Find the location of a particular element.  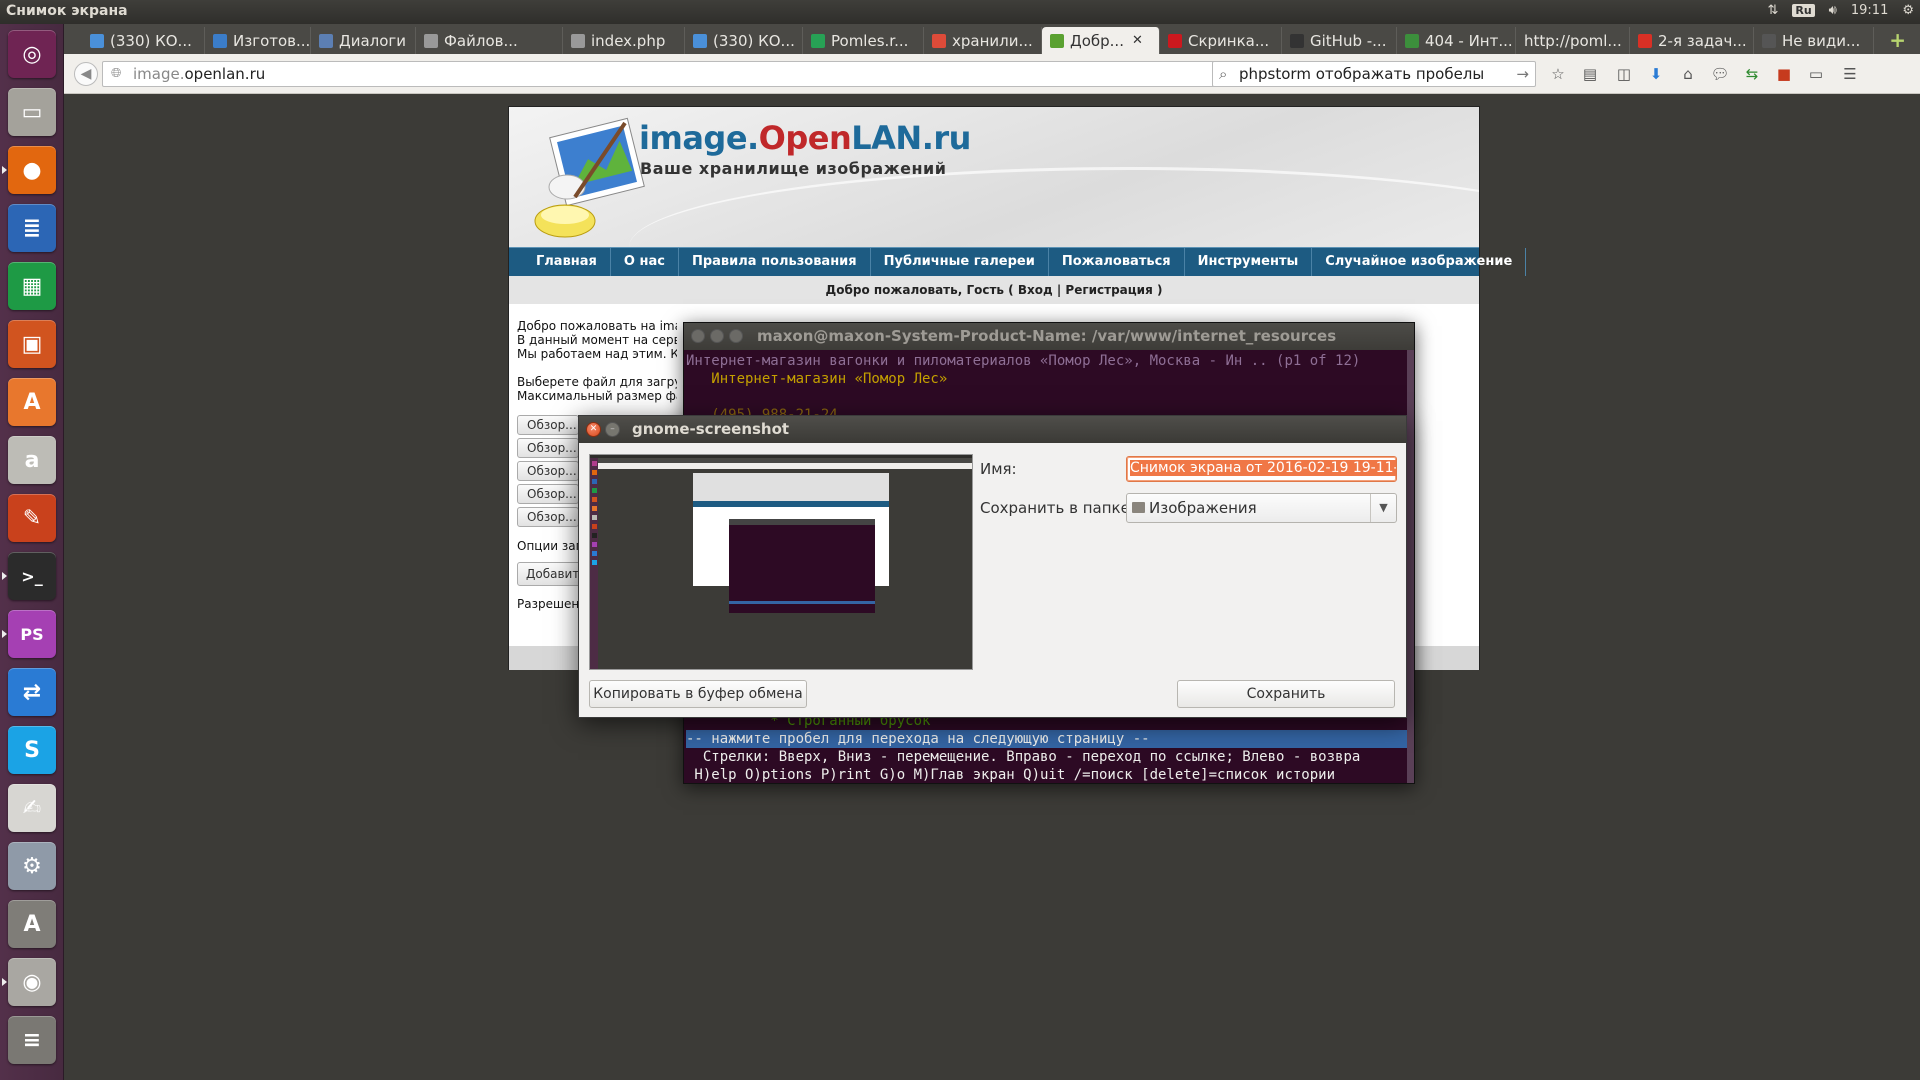

site-menu-item: Публичные галереи is located at coordinates (960, 262).